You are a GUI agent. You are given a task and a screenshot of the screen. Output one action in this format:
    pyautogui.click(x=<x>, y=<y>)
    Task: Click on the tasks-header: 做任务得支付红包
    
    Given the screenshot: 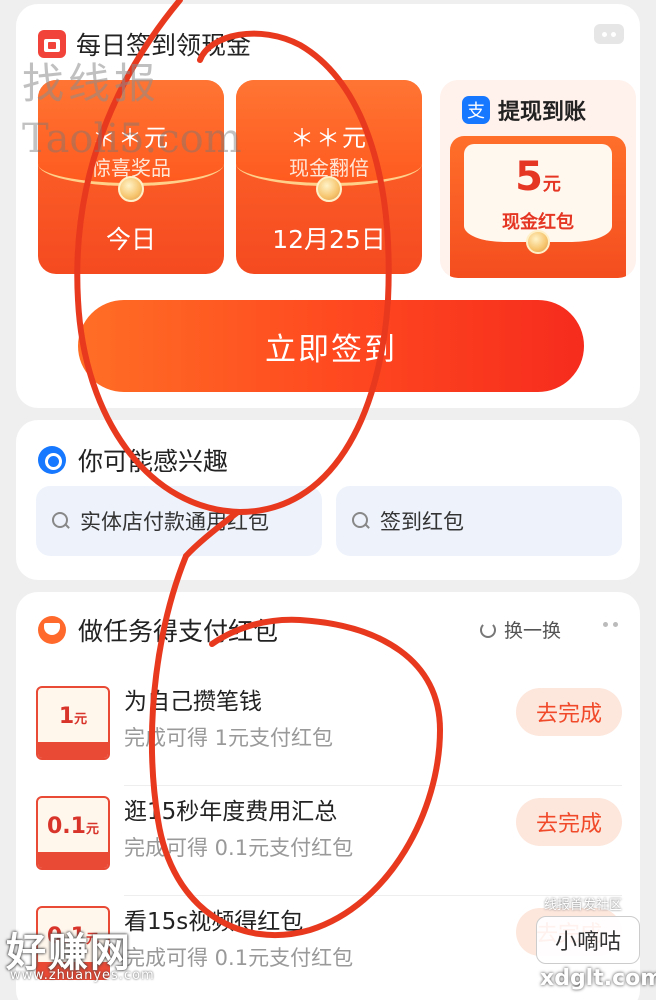 What is the action you would take?
    pyautogui.click(x=158, y=630)
    